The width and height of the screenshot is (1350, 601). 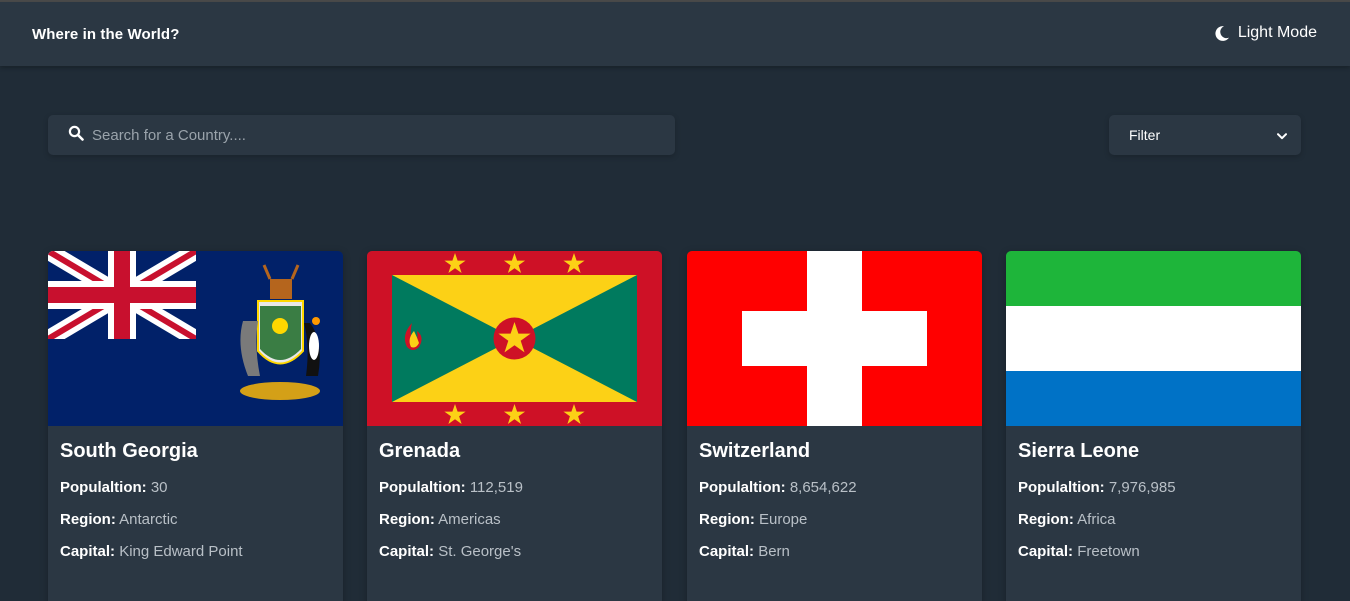 I want to click on capital-row: Capital: St. George's, so click(x=514, y=552).